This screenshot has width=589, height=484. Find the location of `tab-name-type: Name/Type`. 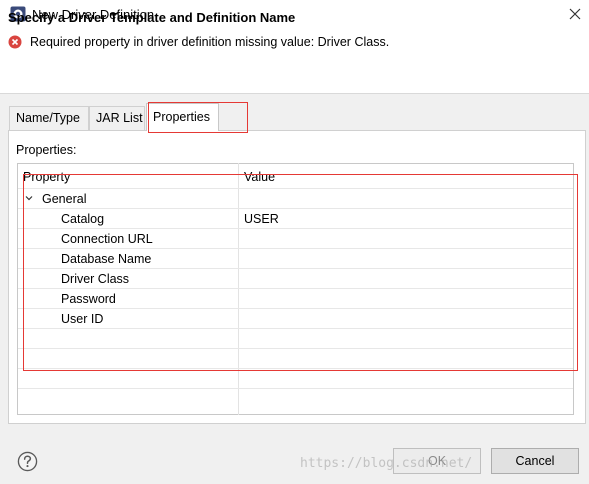

tab-name-type: Name/Type is located at coordinates (49, 118).